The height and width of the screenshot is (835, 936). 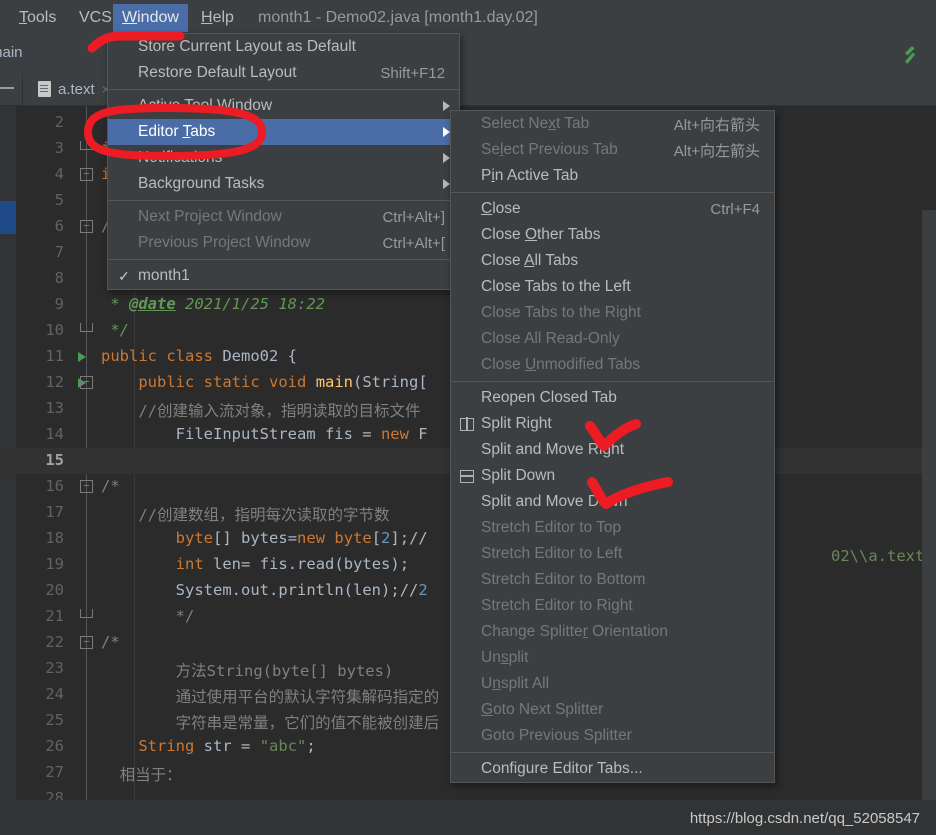 I want to click on line-number: 5, so click(x=59, y=200).